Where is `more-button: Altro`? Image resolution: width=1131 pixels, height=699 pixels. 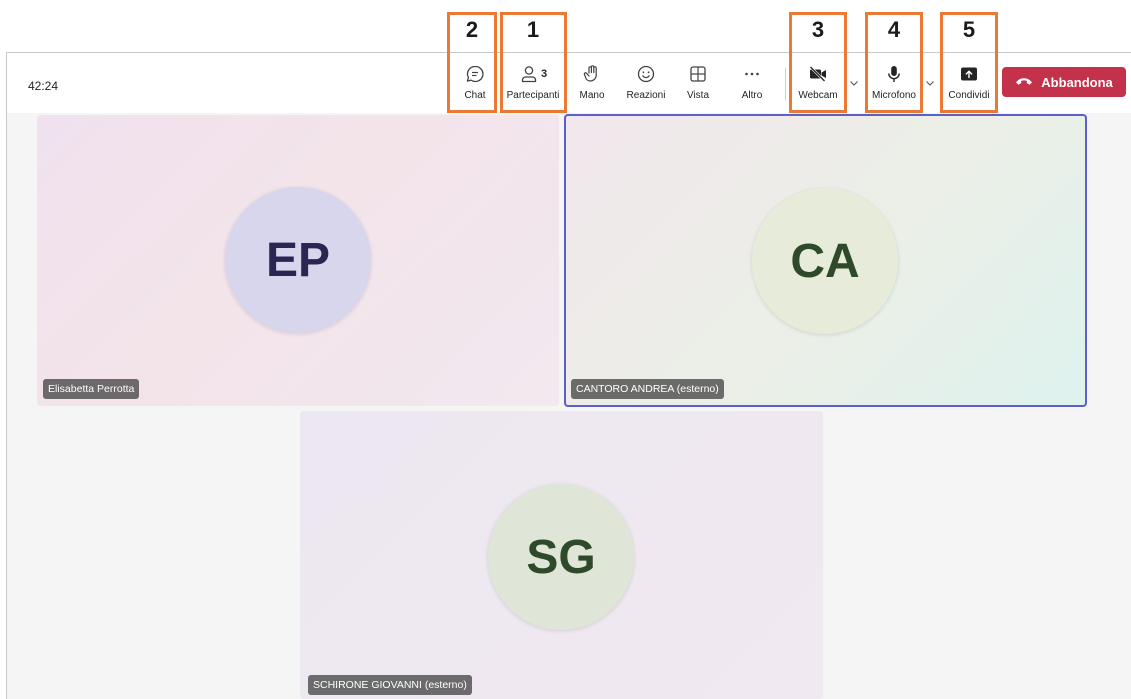 more-button: Altro is located at coordinates (752, 85).